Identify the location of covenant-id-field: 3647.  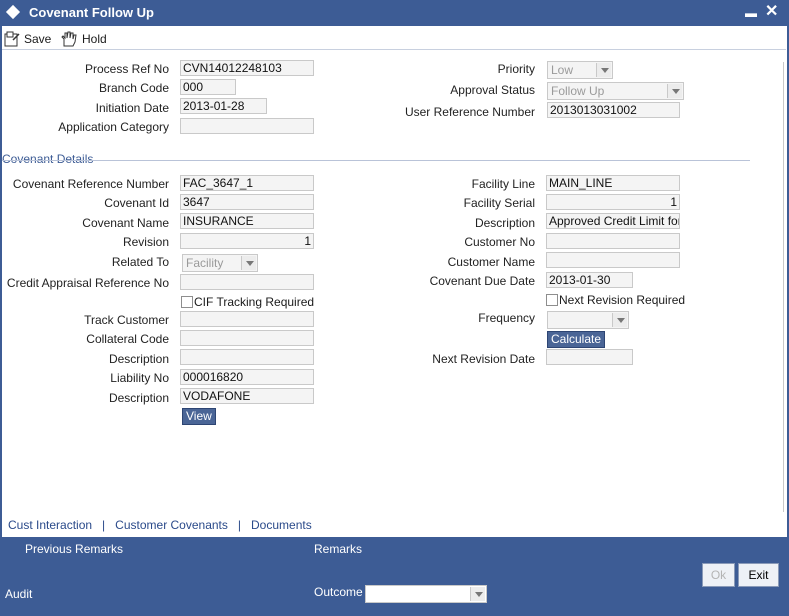
(247, 202).